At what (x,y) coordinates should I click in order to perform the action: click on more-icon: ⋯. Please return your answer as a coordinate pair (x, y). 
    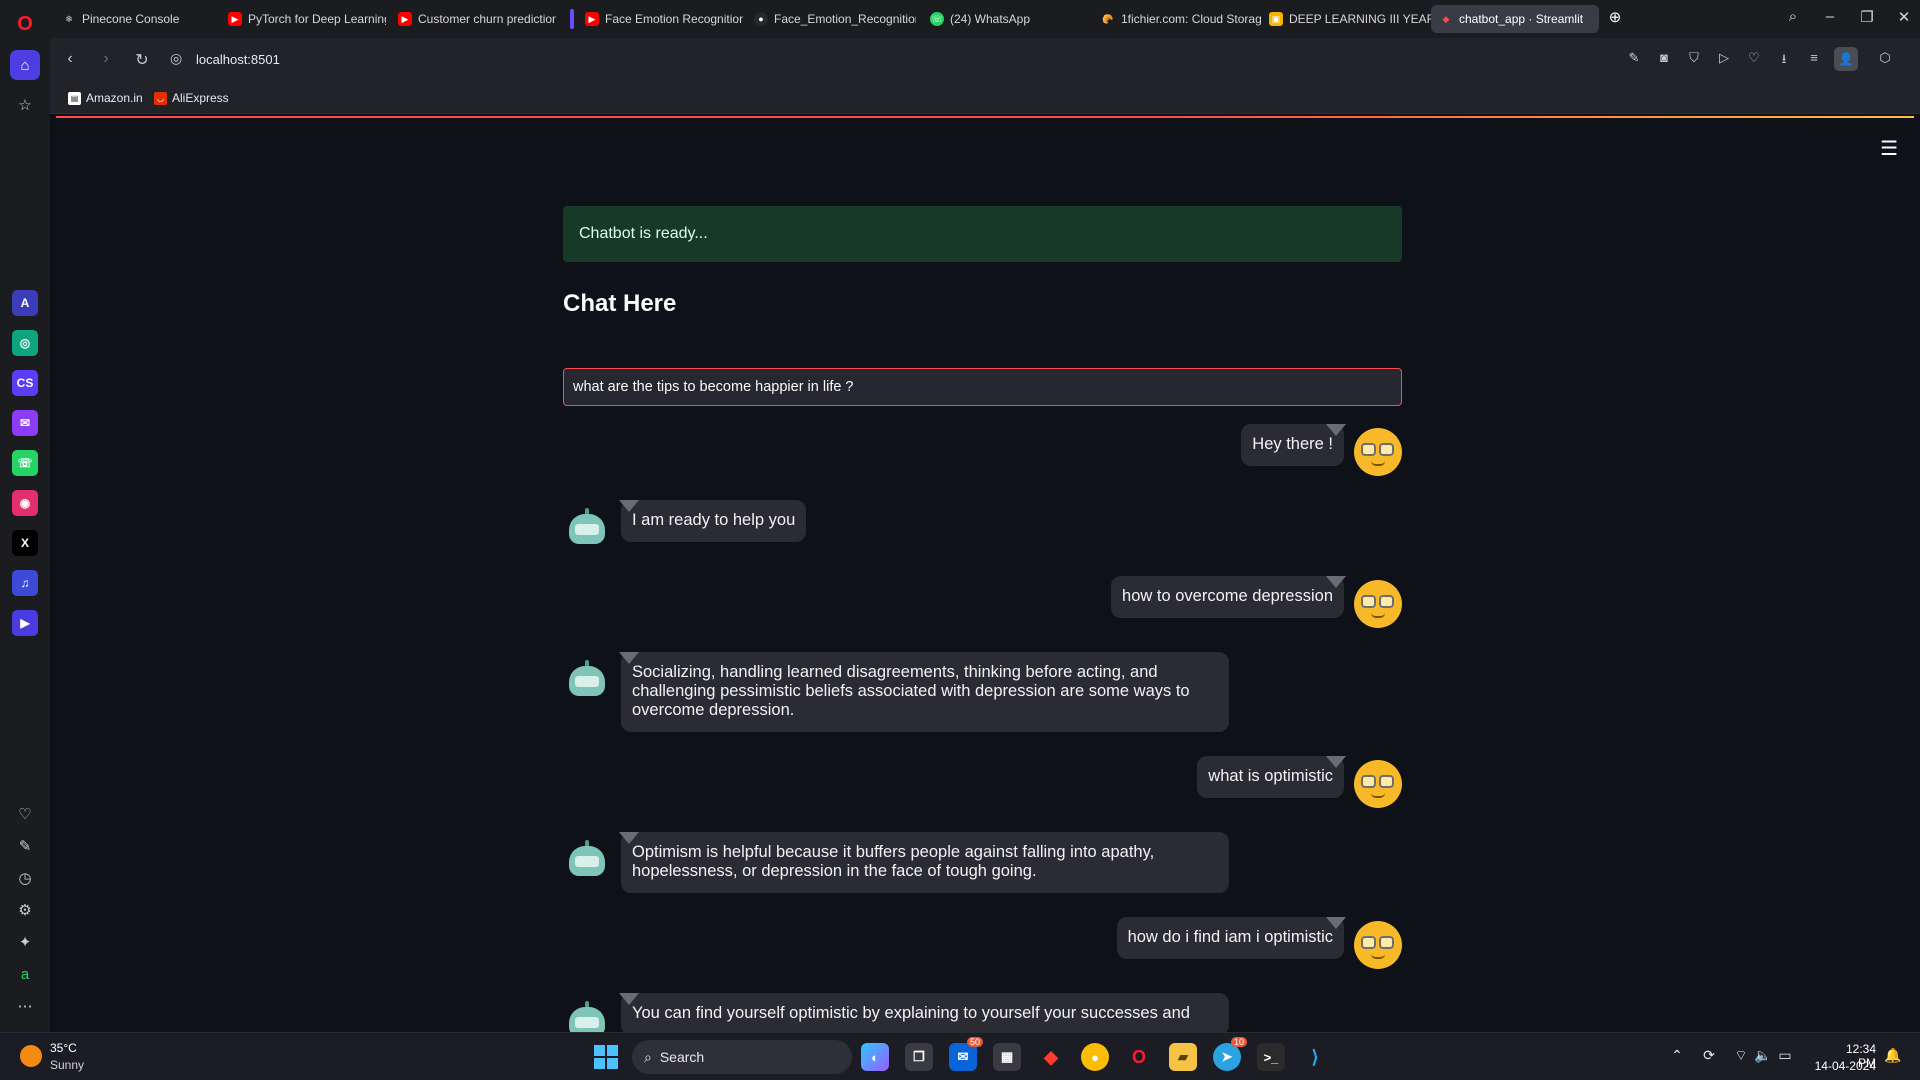
    Looking at the image, I should click on (25, 1006).